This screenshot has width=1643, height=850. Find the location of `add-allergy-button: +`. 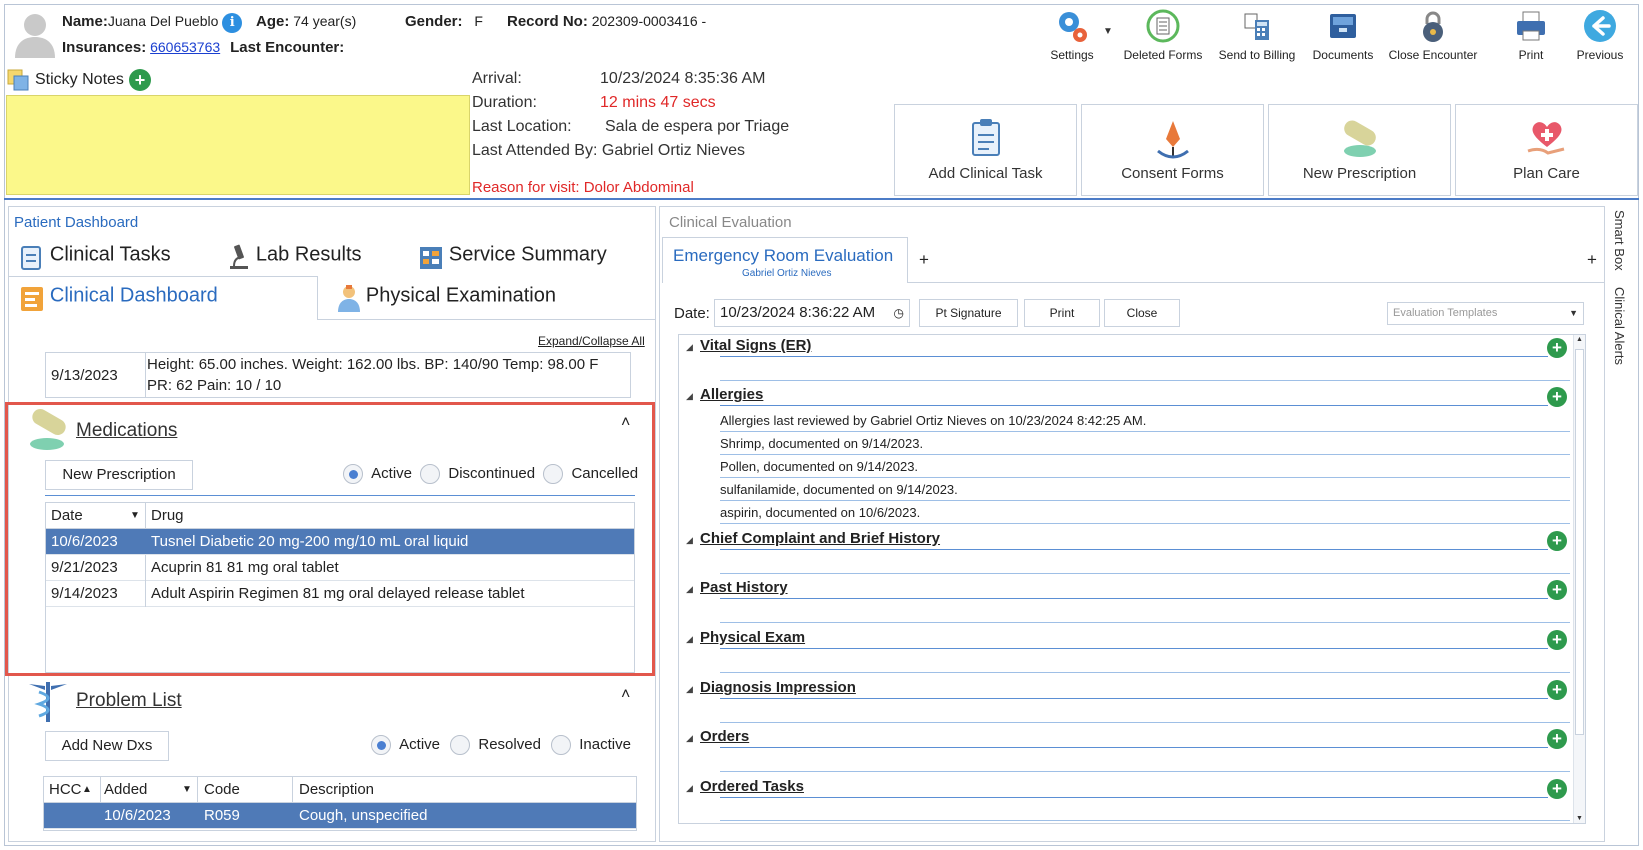

add-allergy-button: + is located at coordinates (1557, 397).